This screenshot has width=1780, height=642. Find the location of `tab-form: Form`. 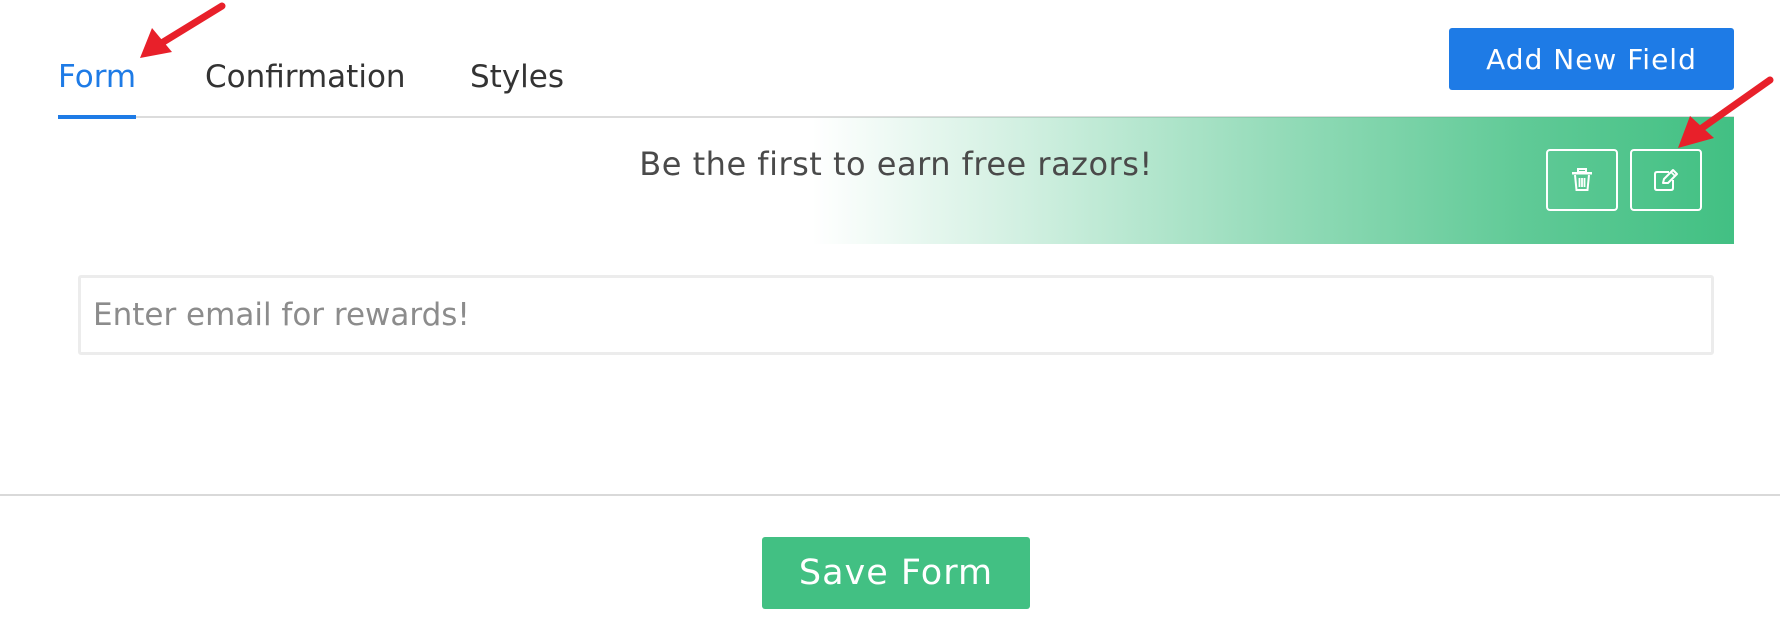

tab-form: Form is located at coordinates (97, 85).